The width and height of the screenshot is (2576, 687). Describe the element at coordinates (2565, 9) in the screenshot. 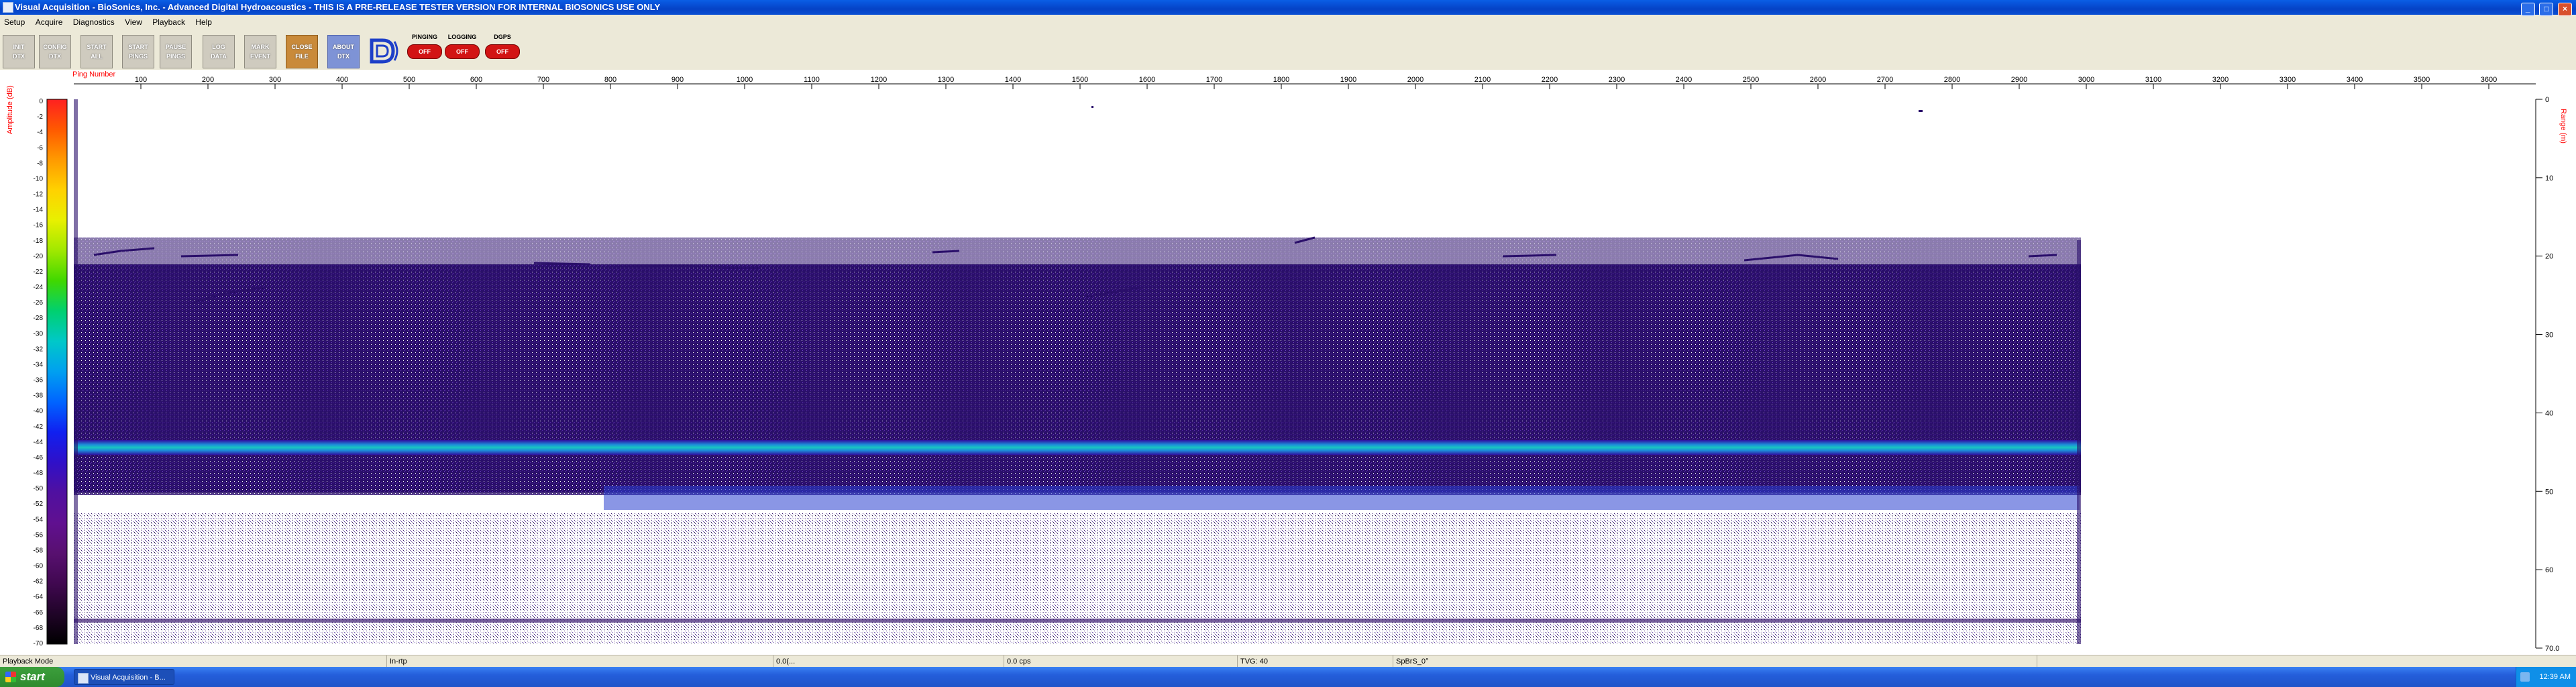

I see `close-button: ×` at that location.